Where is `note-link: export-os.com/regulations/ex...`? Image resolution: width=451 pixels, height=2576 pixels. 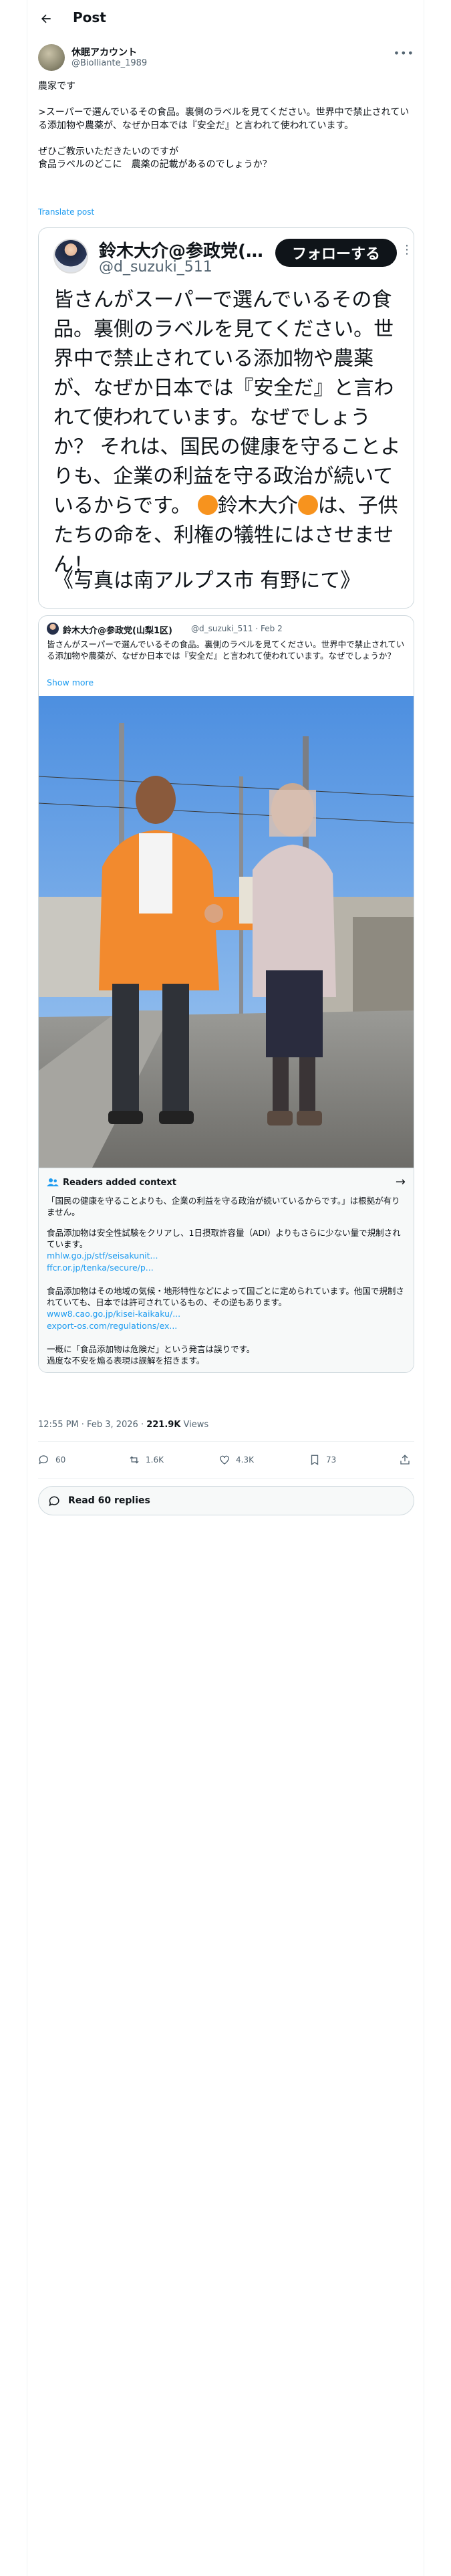
note-link: export-os.com/regulations/ex... is located at coordinates (227, 1325).